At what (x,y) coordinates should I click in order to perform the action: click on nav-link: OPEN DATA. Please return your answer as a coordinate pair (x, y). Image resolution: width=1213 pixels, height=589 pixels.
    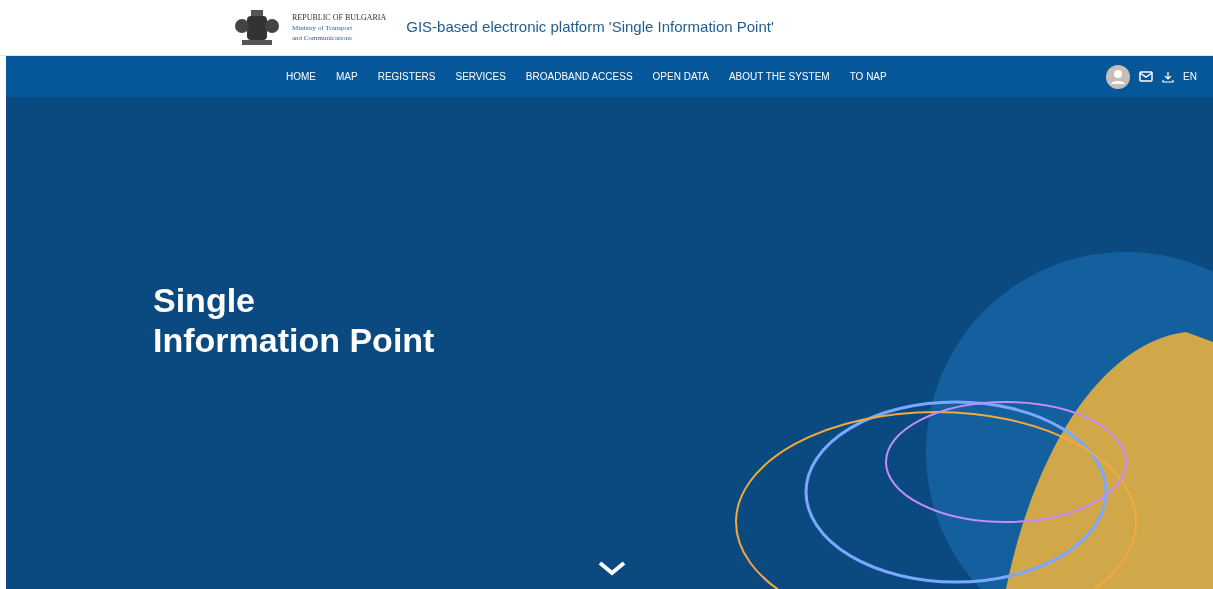
    Looking at the image, I should click on (680, 76).